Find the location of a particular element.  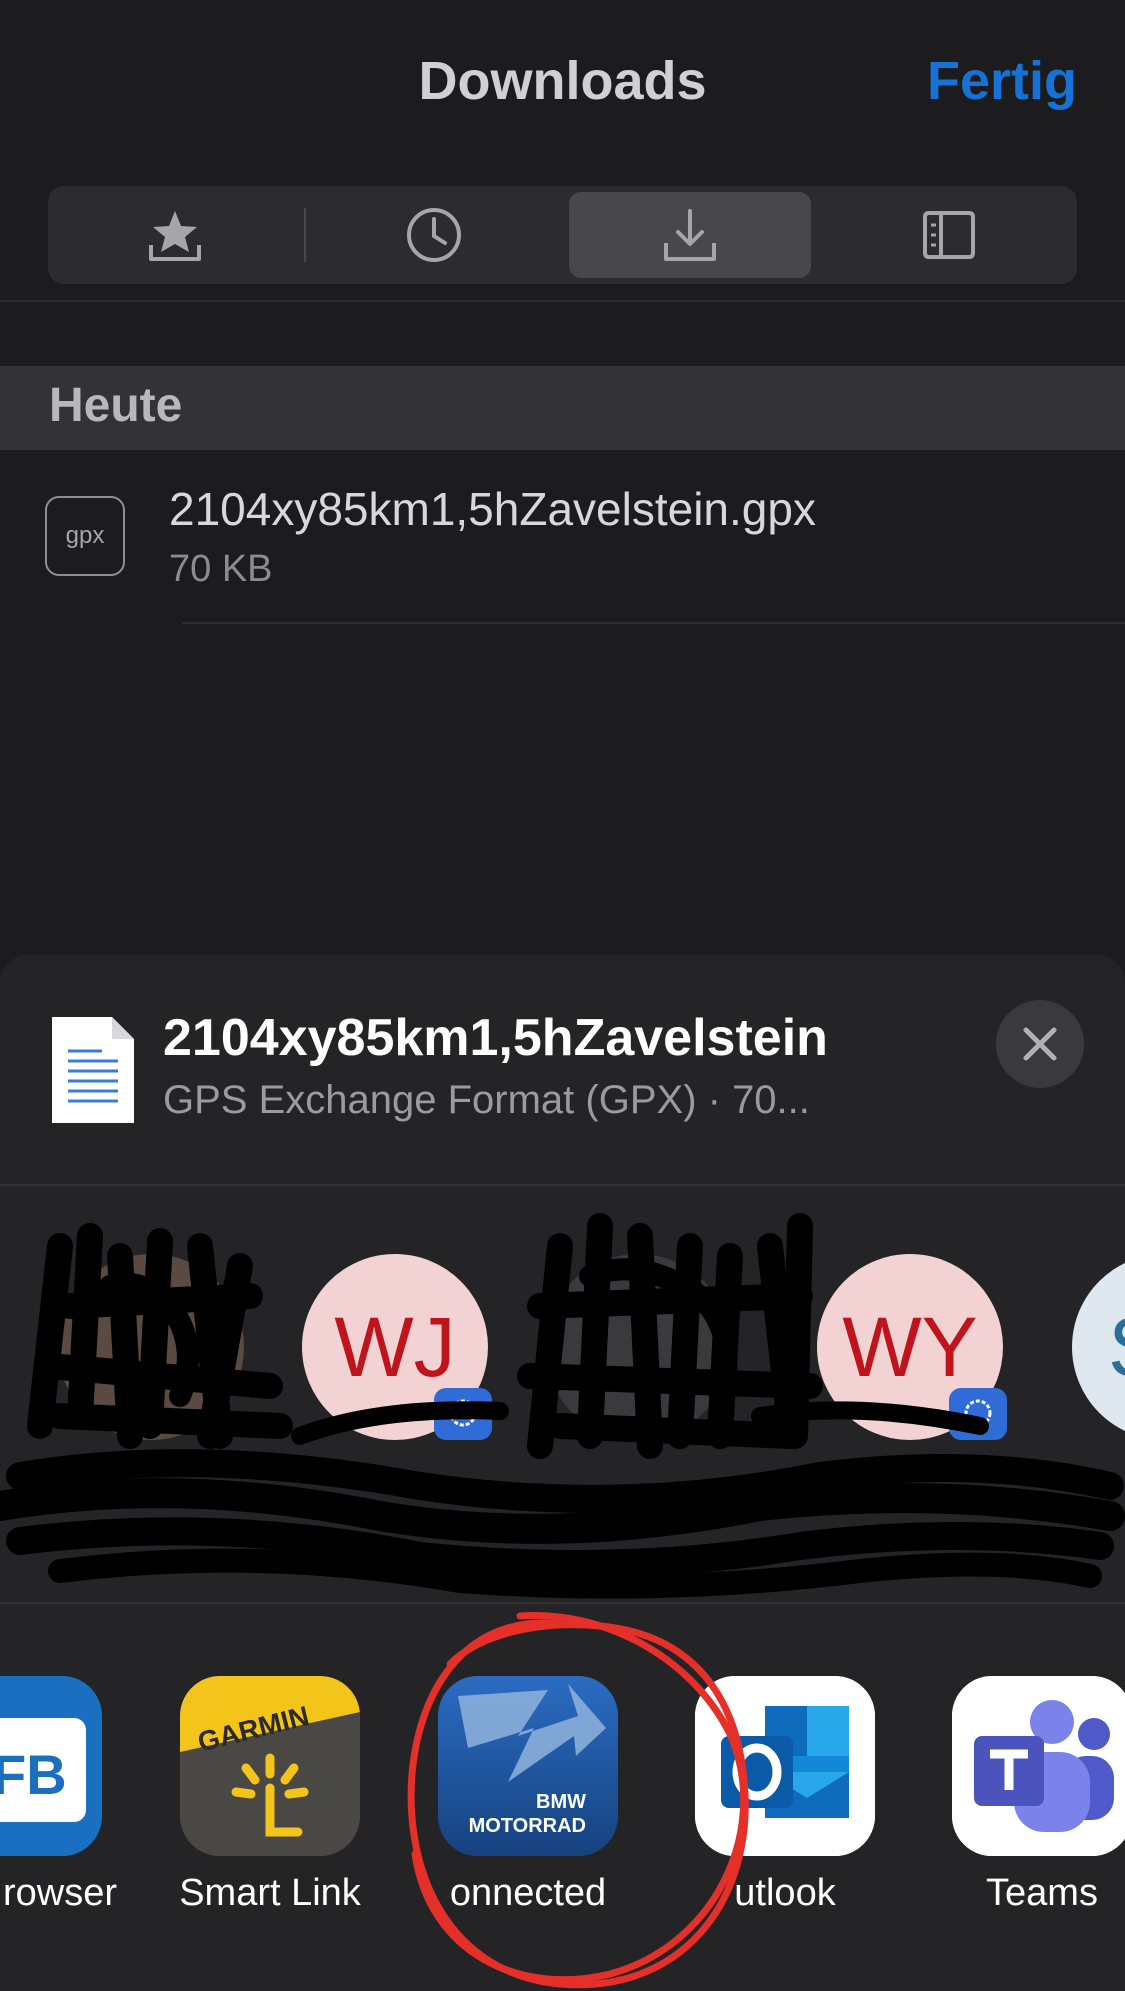

file-type-label: gpx is located at coordinates (85, 535).